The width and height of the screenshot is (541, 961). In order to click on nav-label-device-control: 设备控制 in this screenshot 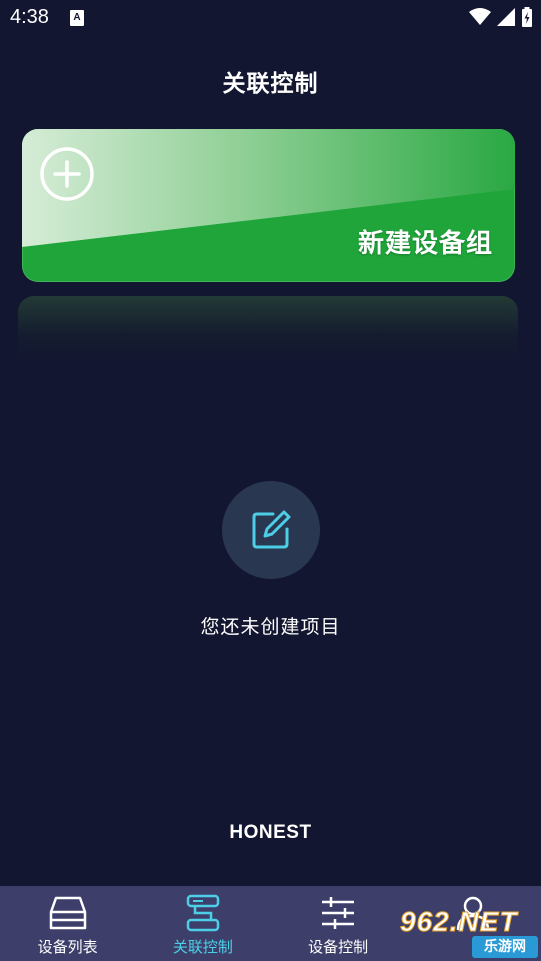, I will do `click(338, 947)`.